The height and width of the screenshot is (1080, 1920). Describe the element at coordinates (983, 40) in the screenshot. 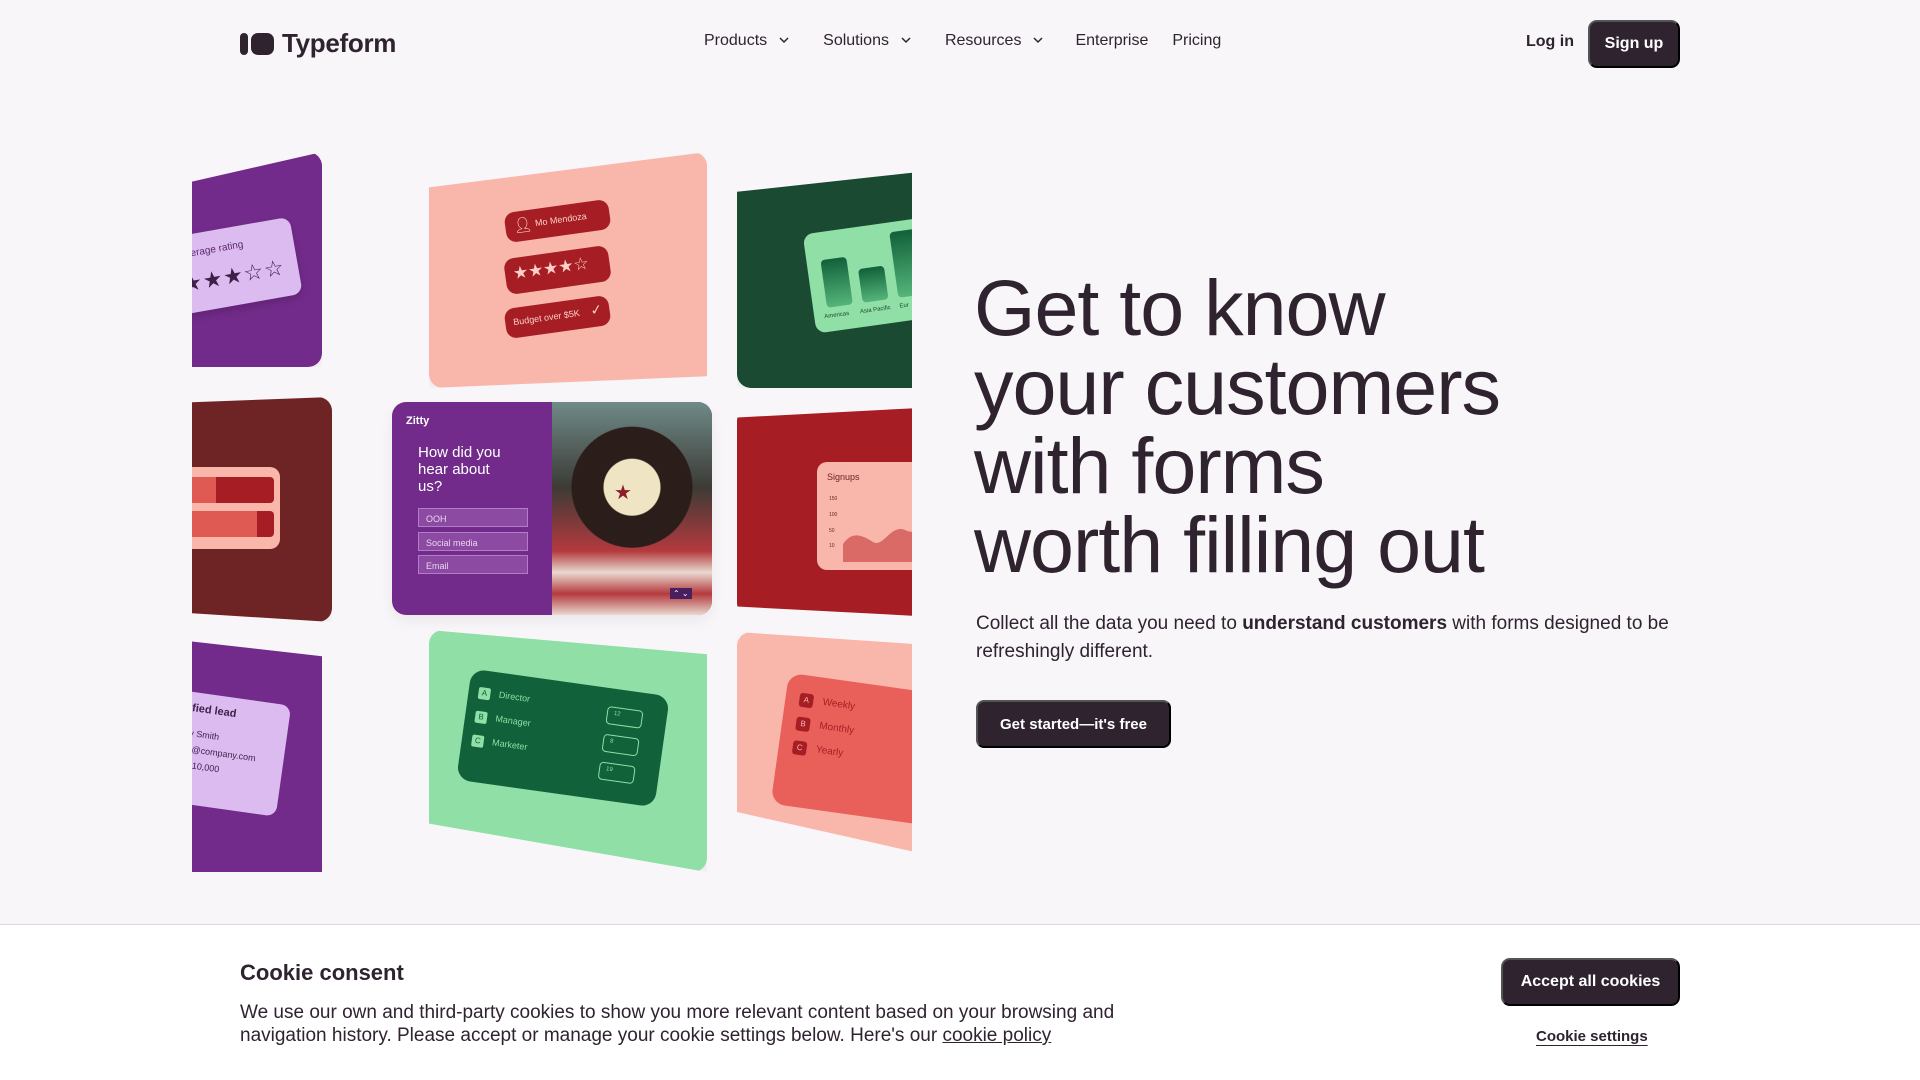

I see `nav-label: Resources` at that location.